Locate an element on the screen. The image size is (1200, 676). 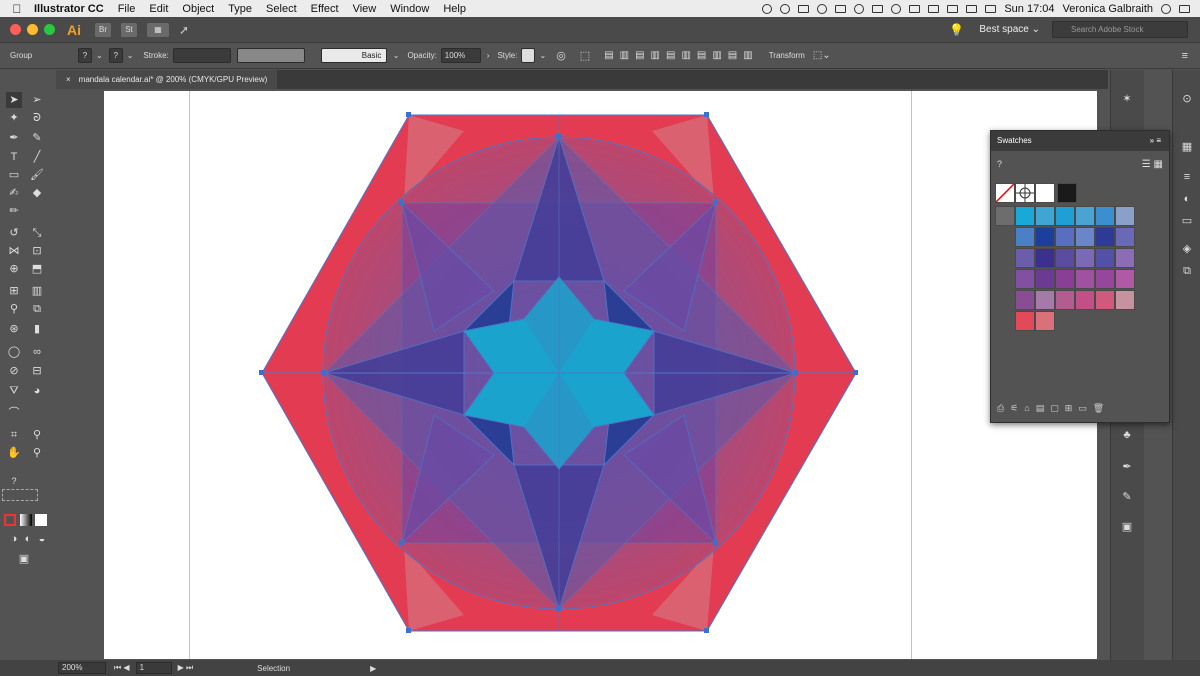
clock: Sun 17:04 is located at coordinates (1029, 9).